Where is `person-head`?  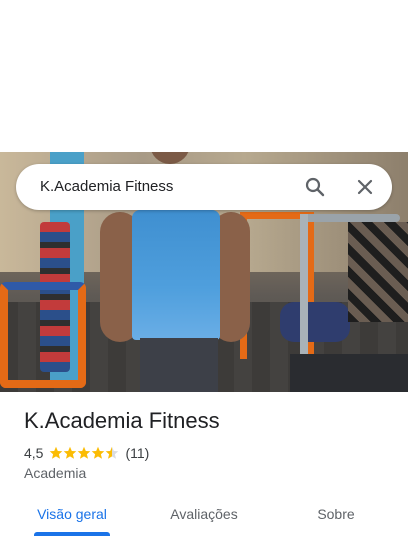 person-head is located at coordinates (170, 158).